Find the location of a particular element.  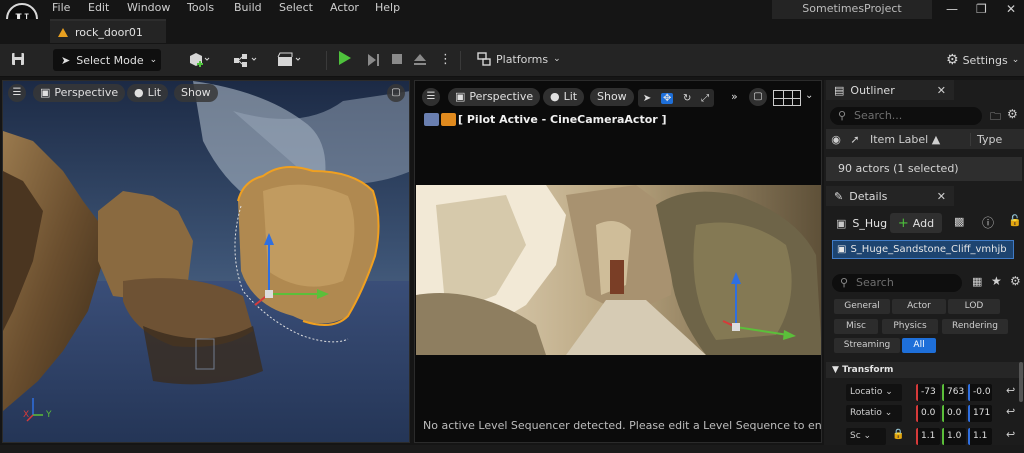

minimize-icon: — is located at coordinates (952, 9).